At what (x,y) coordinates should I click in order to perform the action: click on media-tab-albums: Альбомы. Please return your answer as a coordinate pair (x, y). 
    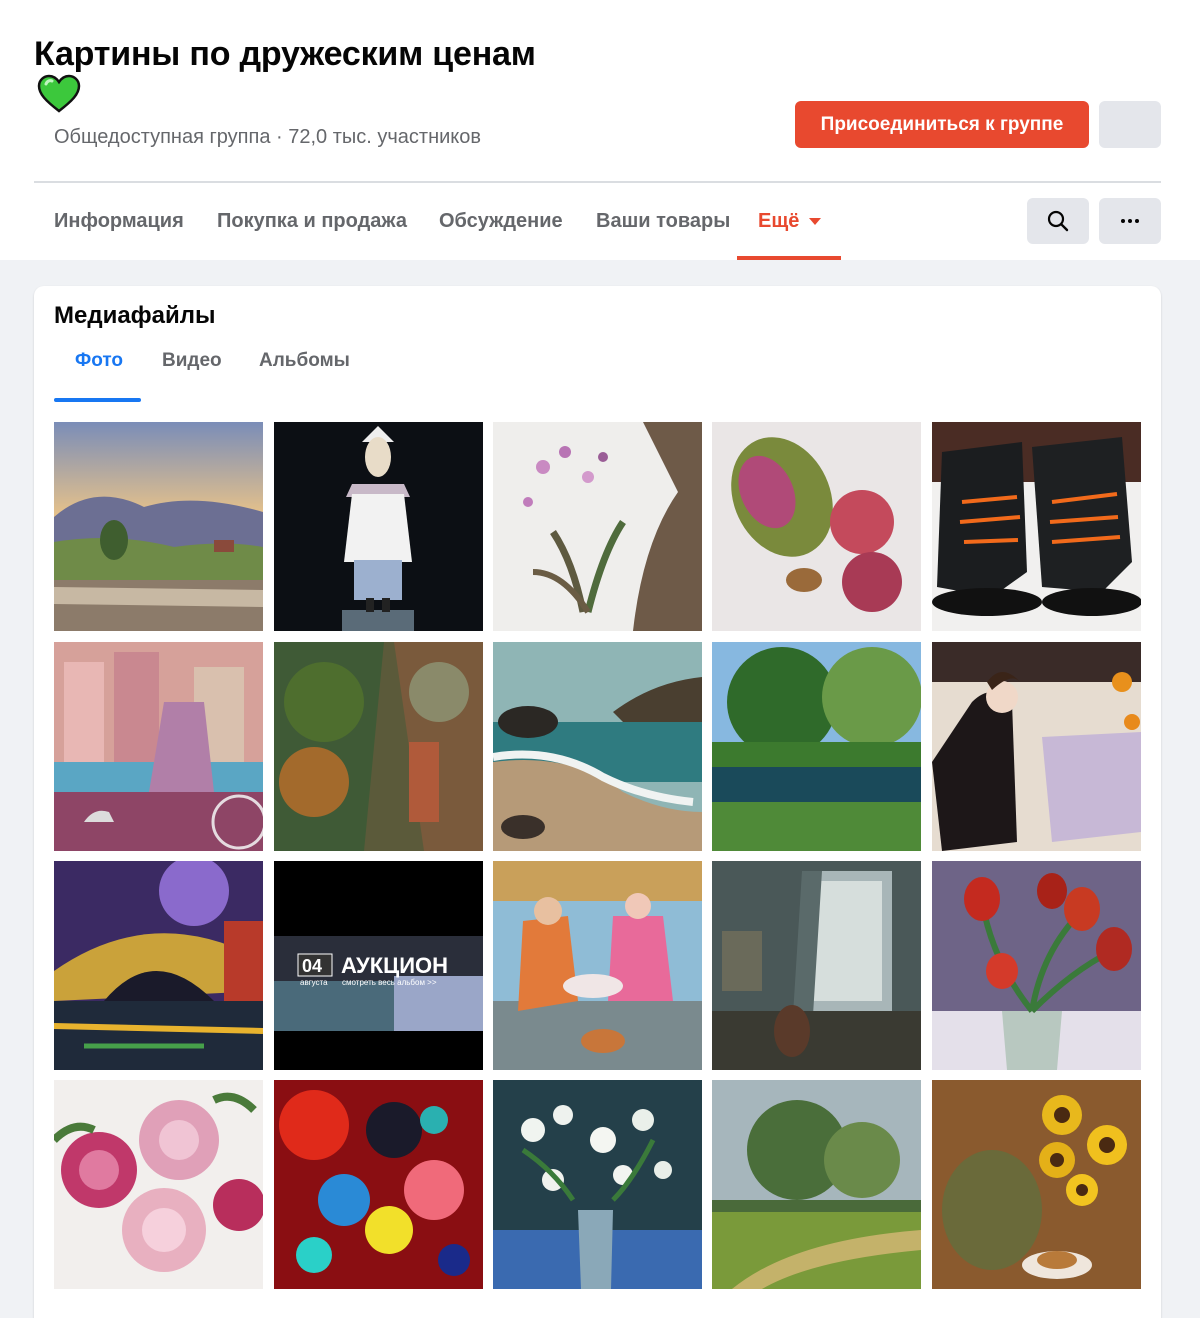
    Looking at the image, I should click on (304, 361).